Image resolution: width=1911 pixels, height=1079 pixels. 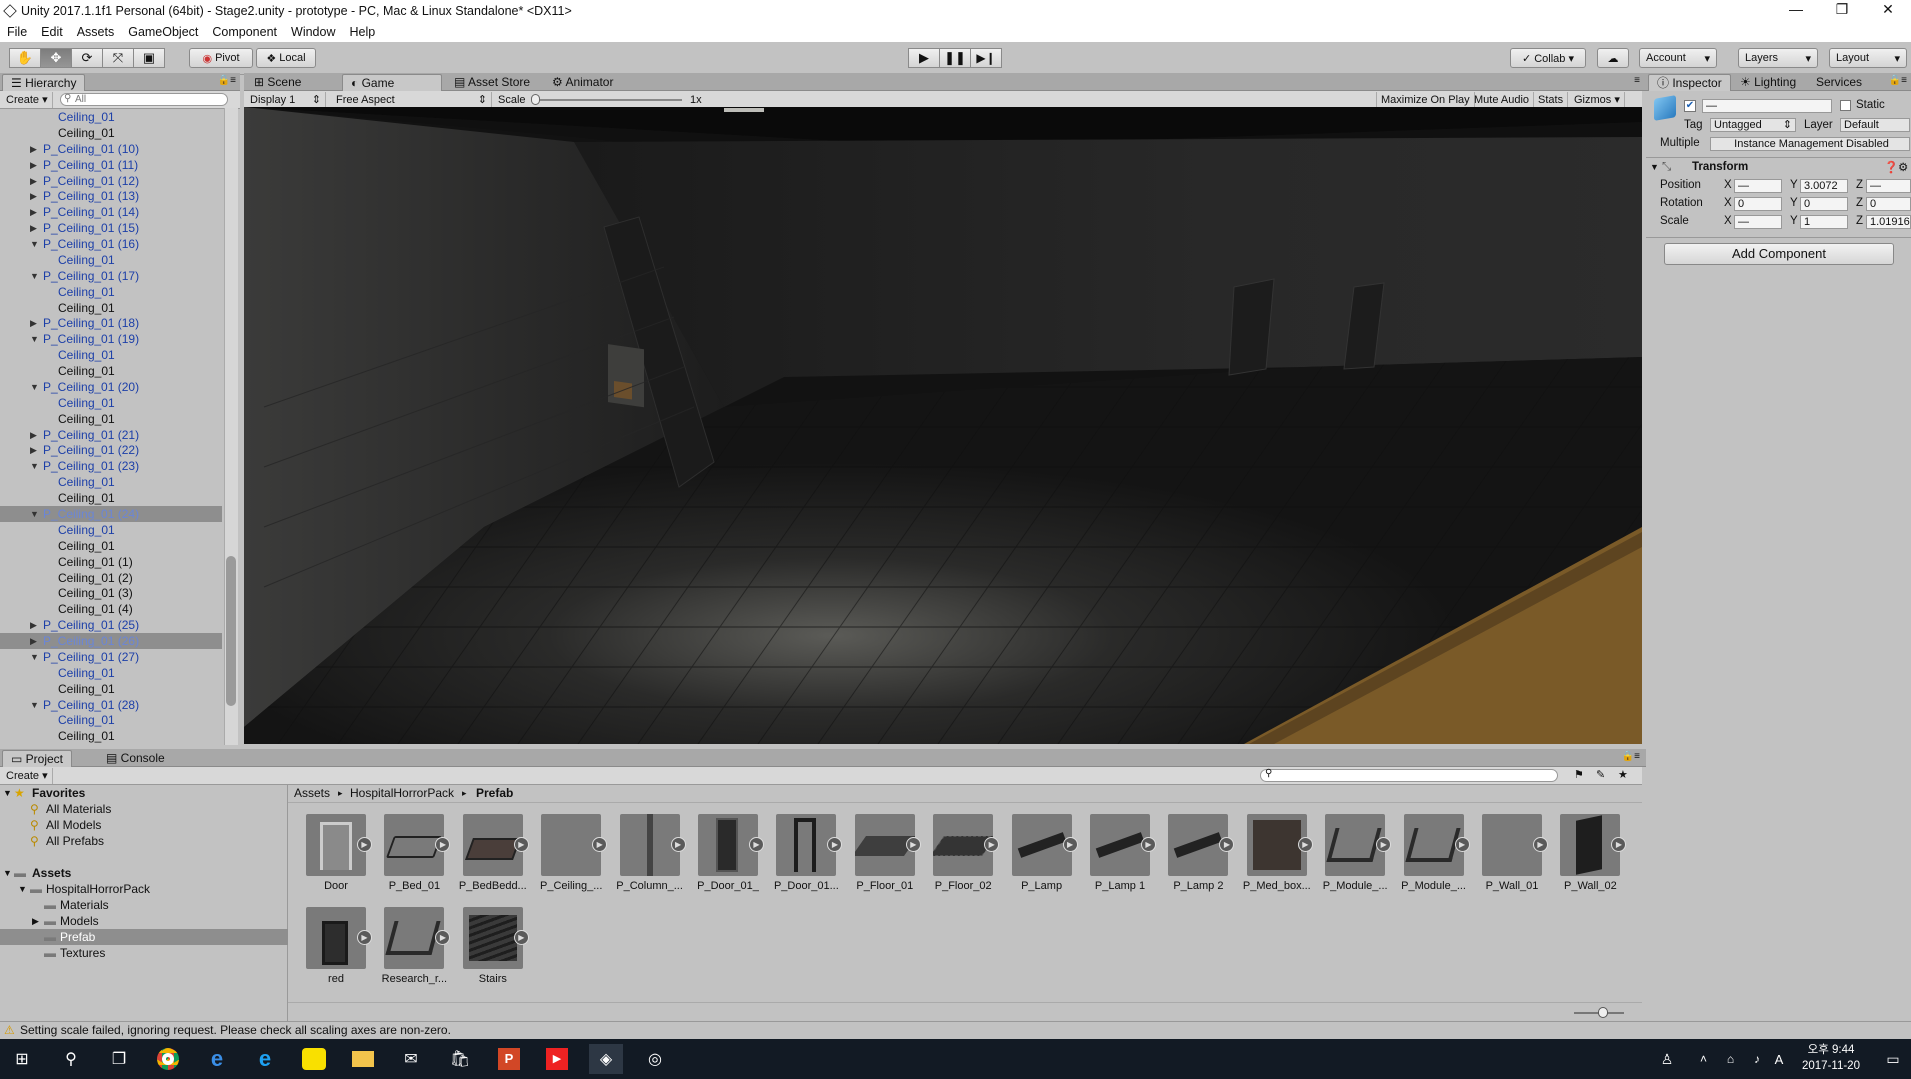 I want to click on rotate-icon: ⟳, so click(x=87, y=58).